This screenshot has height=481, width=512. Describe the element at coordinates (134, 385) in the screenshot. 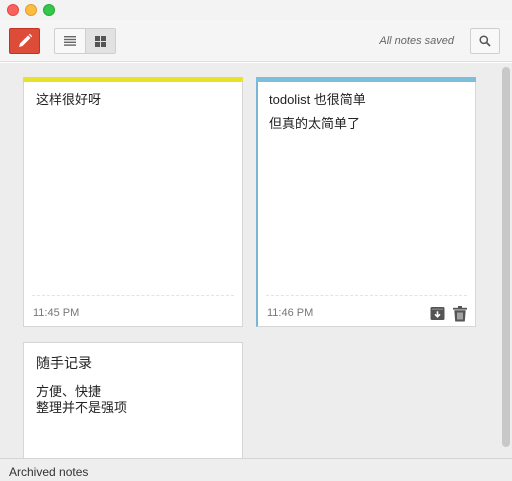

I see `note-content: 随手记录 方便、快捷 整理并不是强项` at that location.